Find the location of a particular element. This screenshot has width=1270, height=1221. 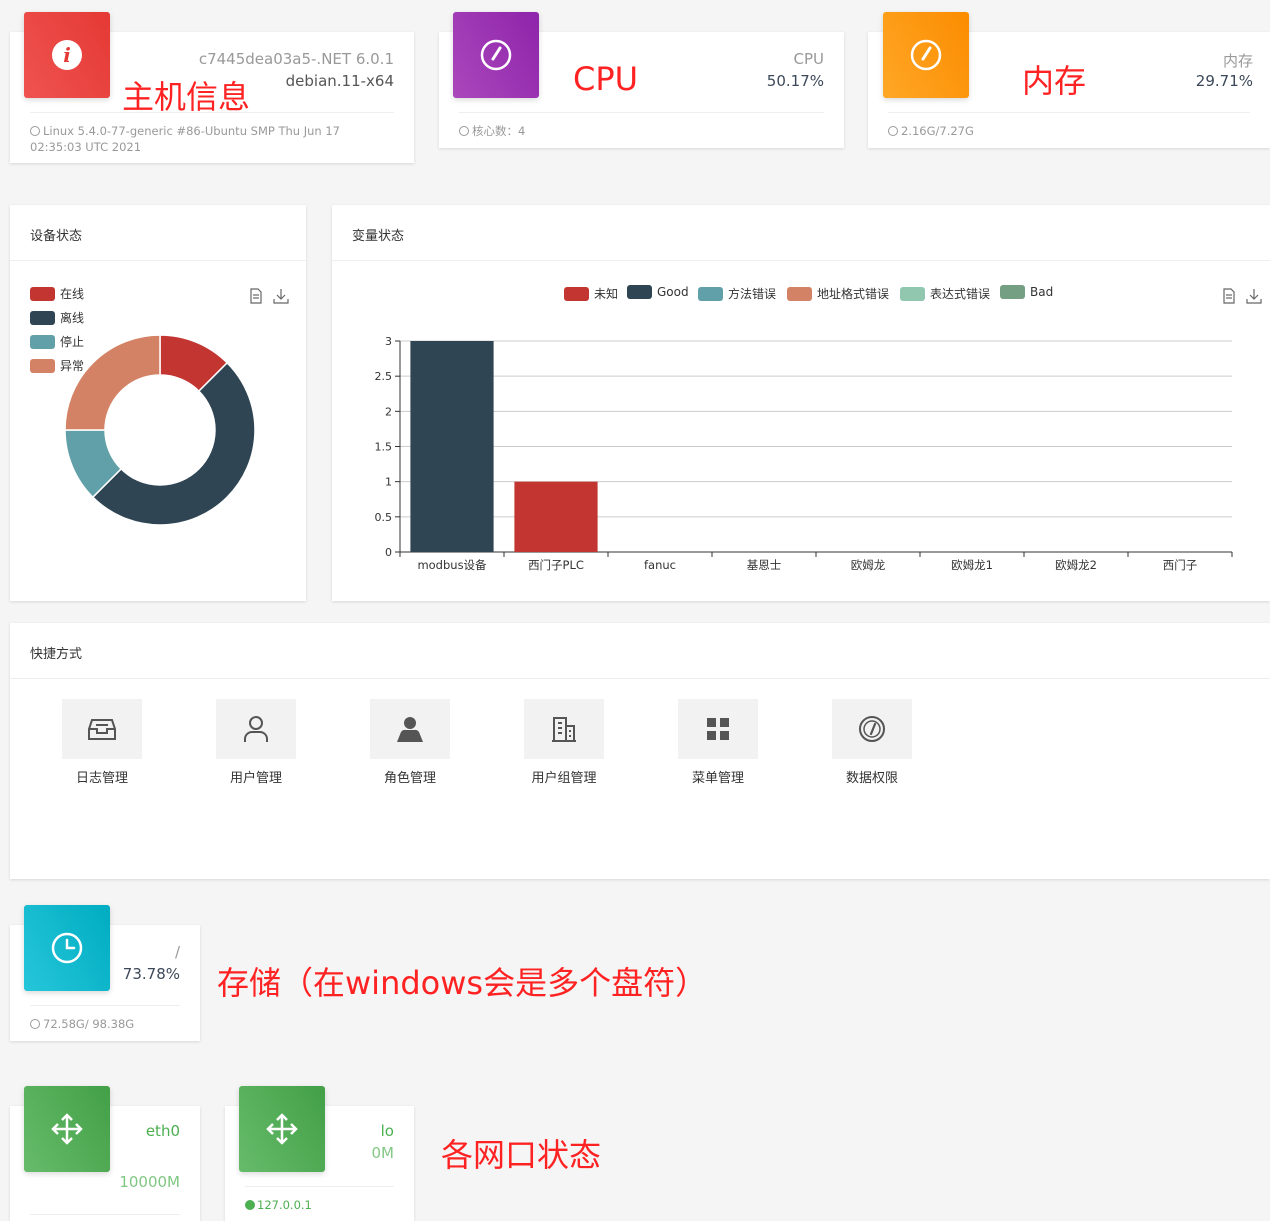

legend-item: 未知 is located at coordinates (591, 293).